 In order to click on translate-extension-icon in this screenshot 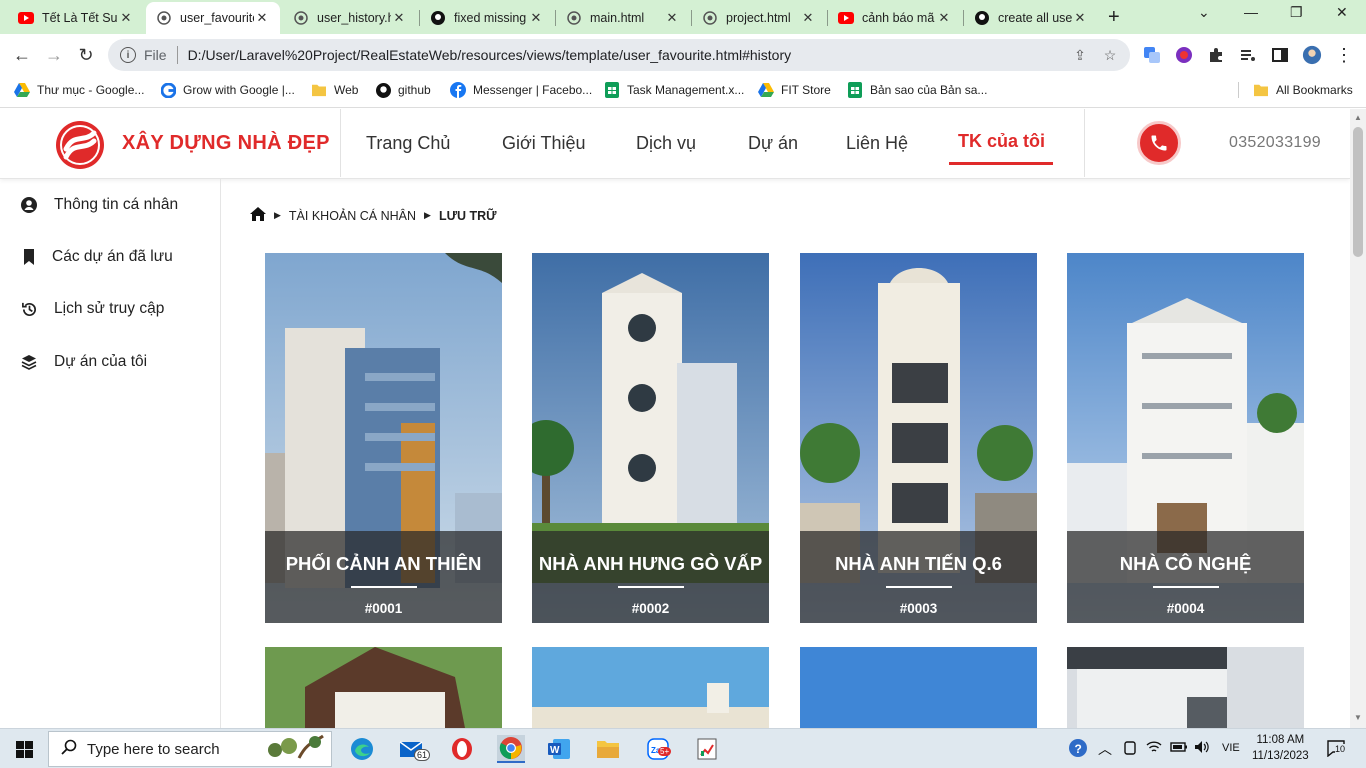, I will do `click(1152, 55)`.